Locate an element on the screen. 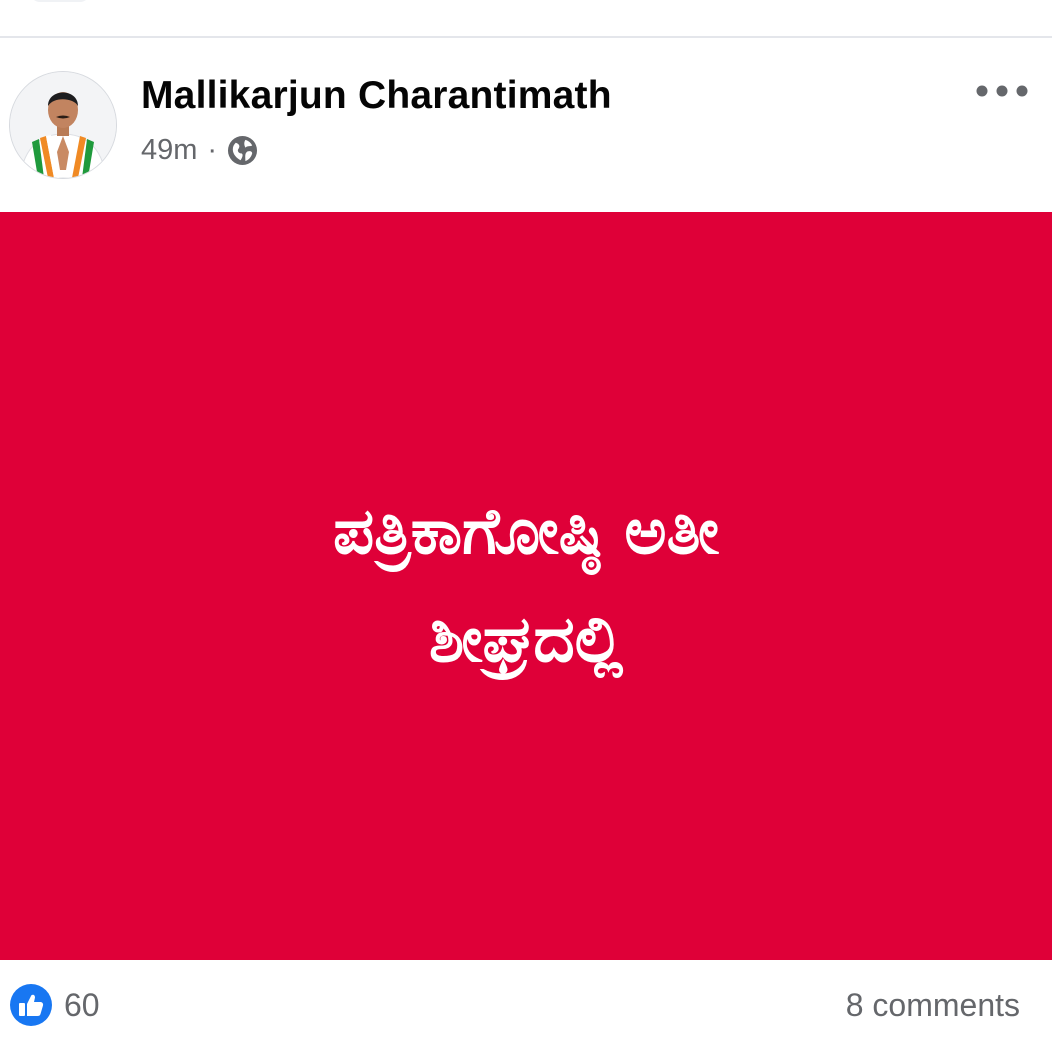 This screenshot has height=1040, width=1052. avatar-portrait-icon is located at coordinates (63, 125).